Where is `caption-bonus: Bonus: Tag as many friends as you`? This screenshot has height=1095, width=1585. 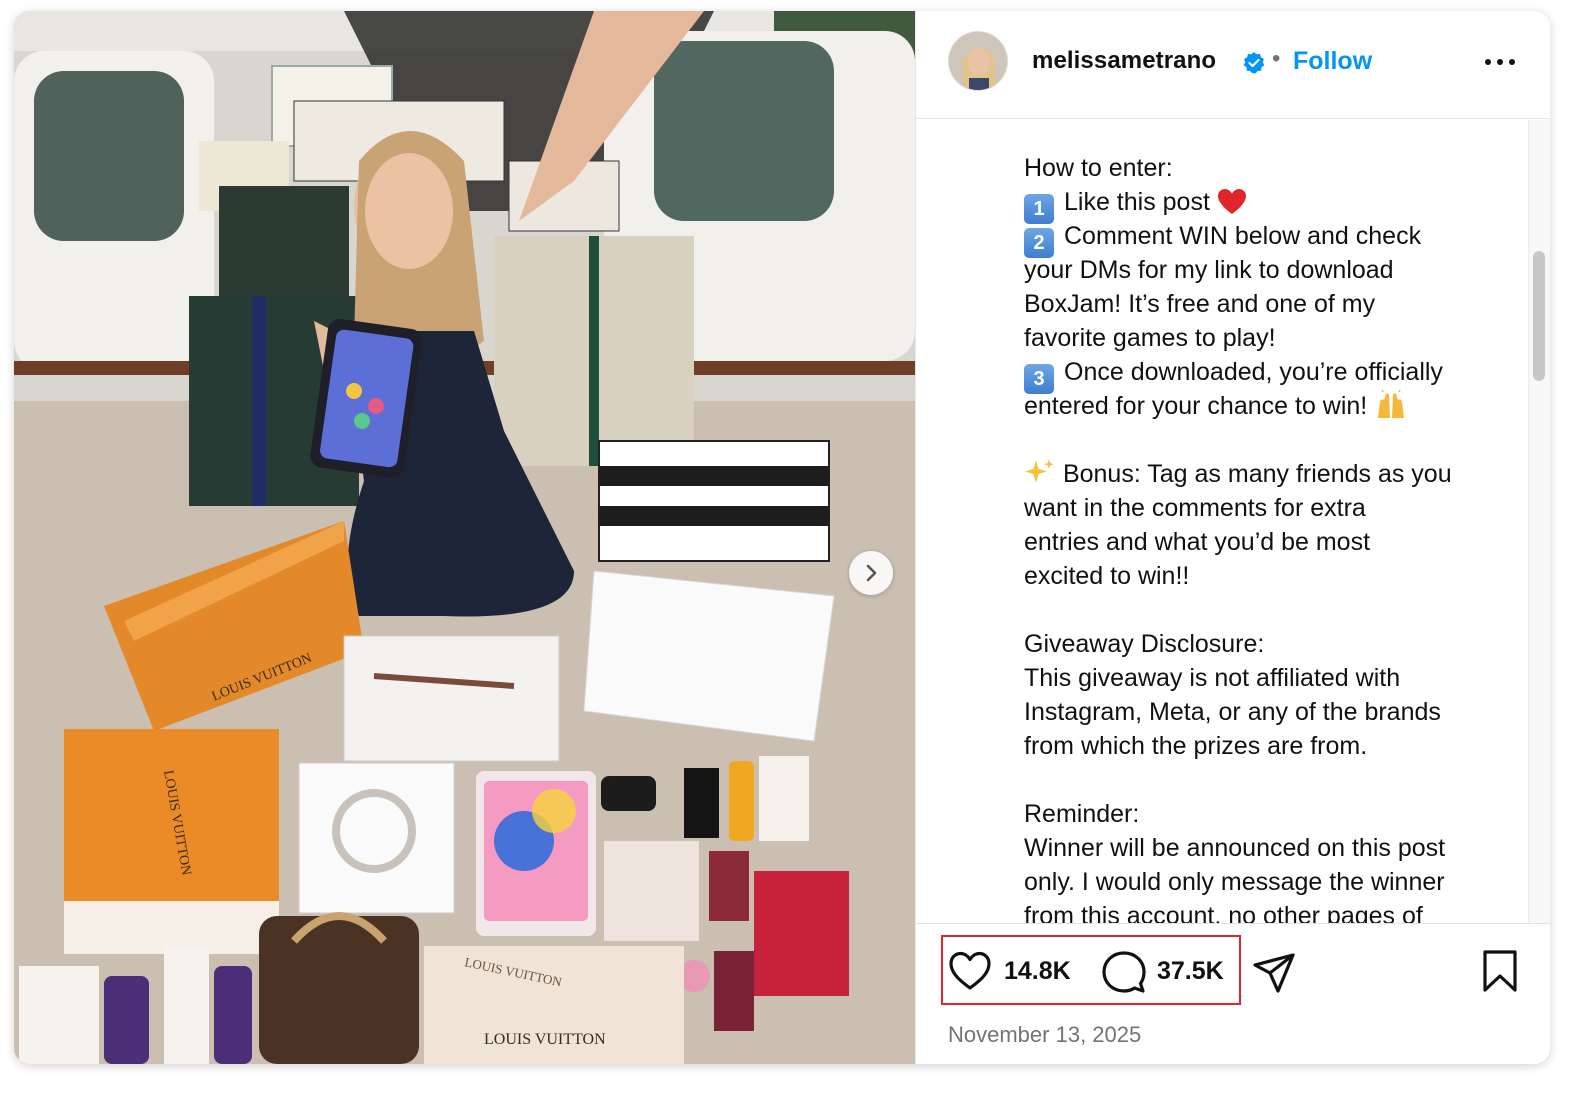
caption-bonus: Bonus: Tag as many friends as you is located at coordinates (1269, 474).